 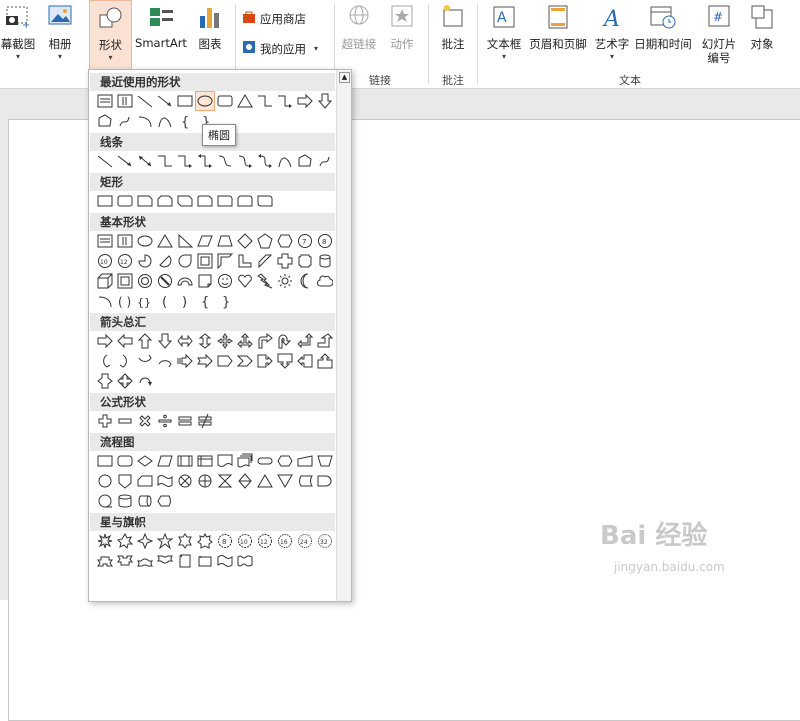 What do you see at coordinates (265, 261) in the screenshot?
I see `diagonal-stripe-shape-icon` at bounding box center [265, 261].